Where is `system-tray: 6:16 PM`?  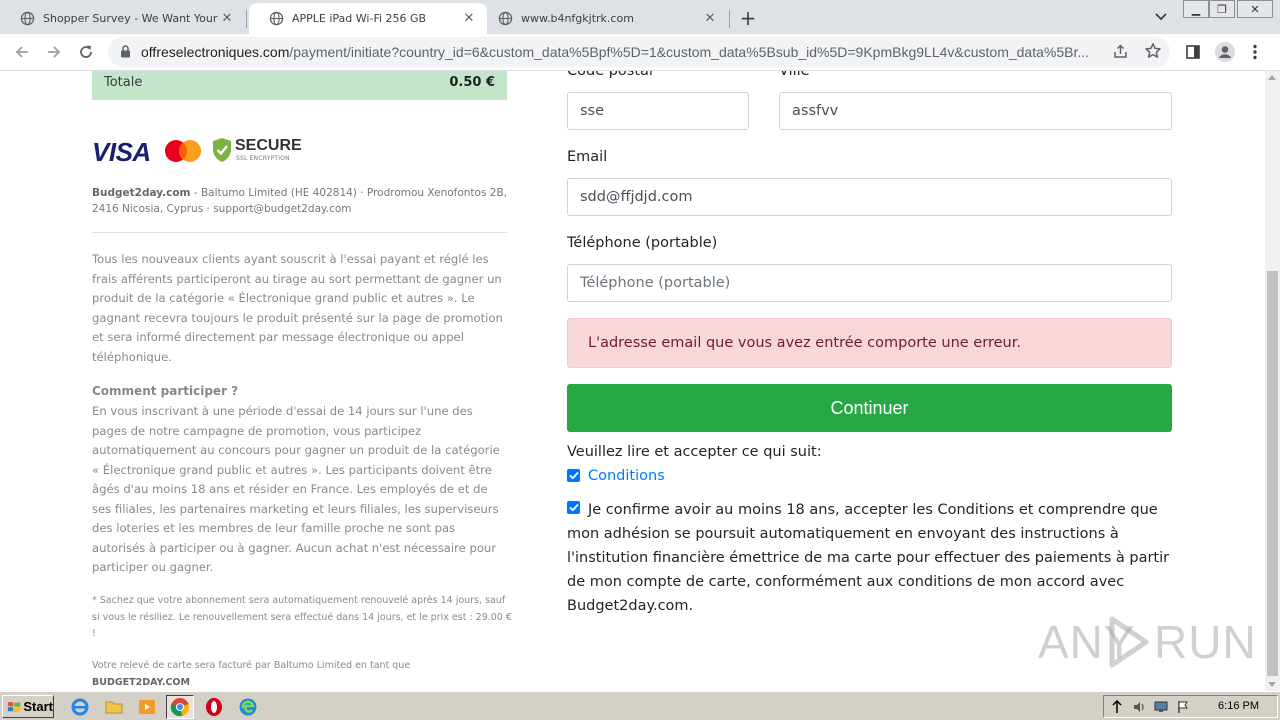 system-tray: 6:16 PM is located at coordinates (1190, 706).